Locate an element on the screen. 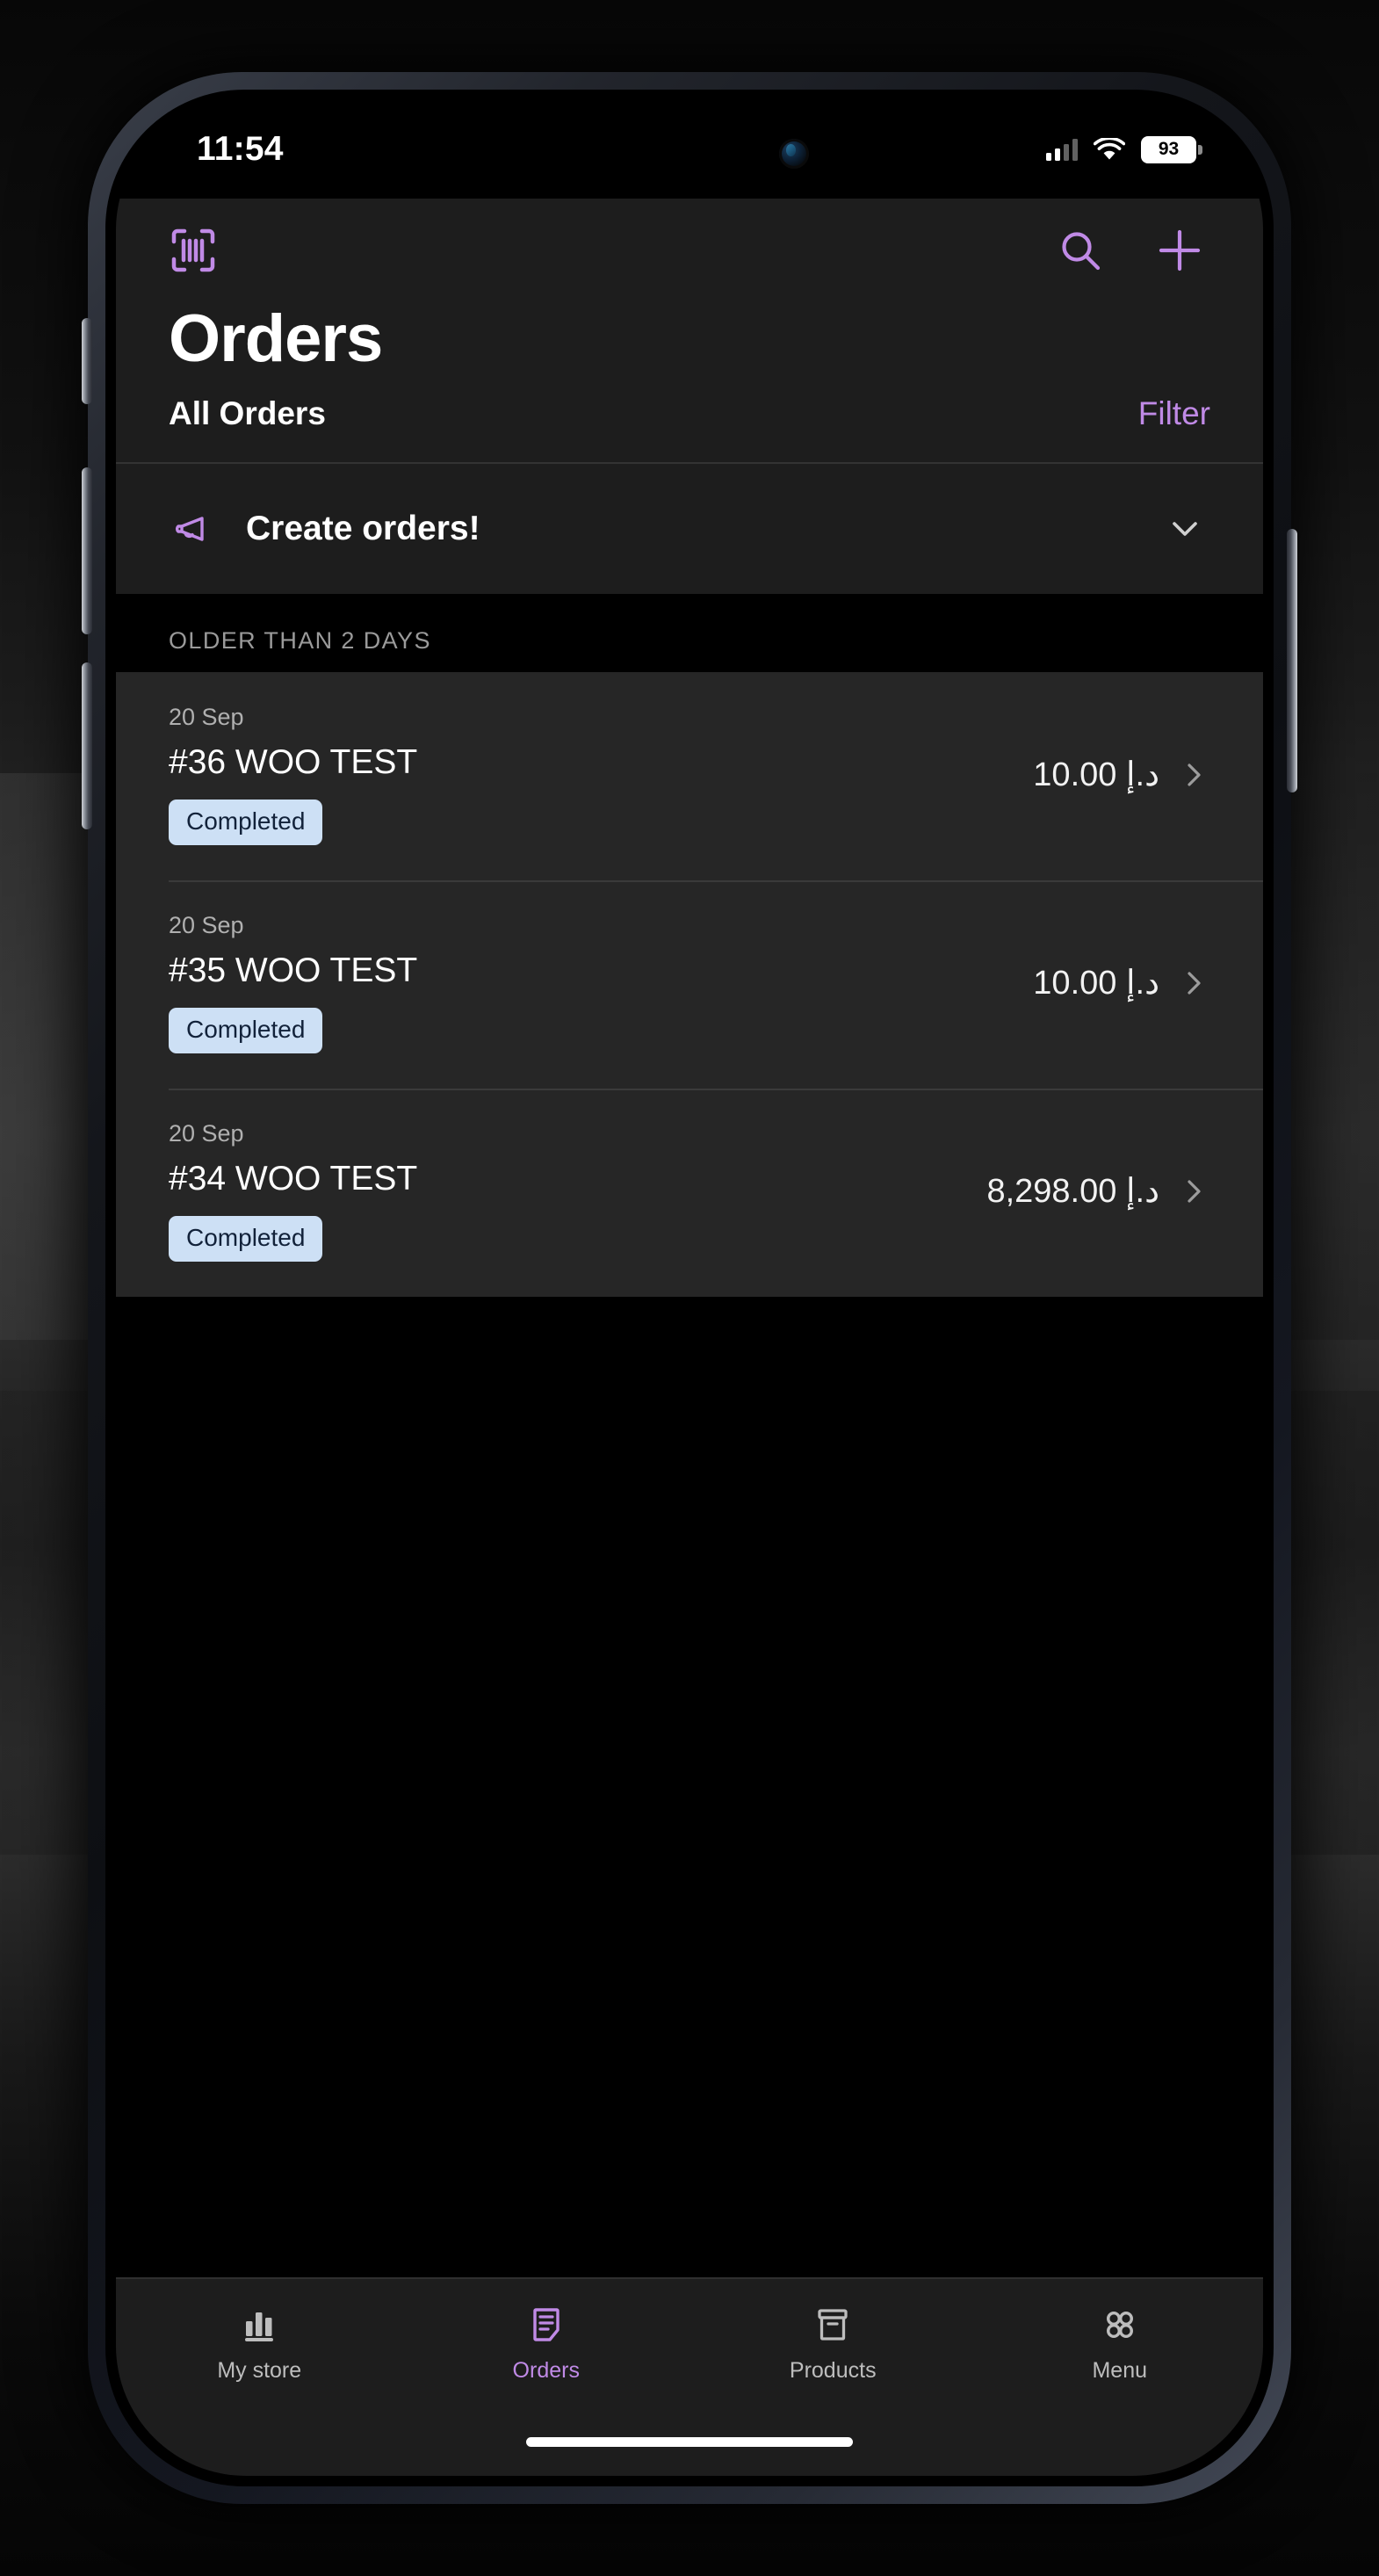 This screenshot has width=1379, height=2576. tab-menu: Menu is located at coordinates (1120, 2344).